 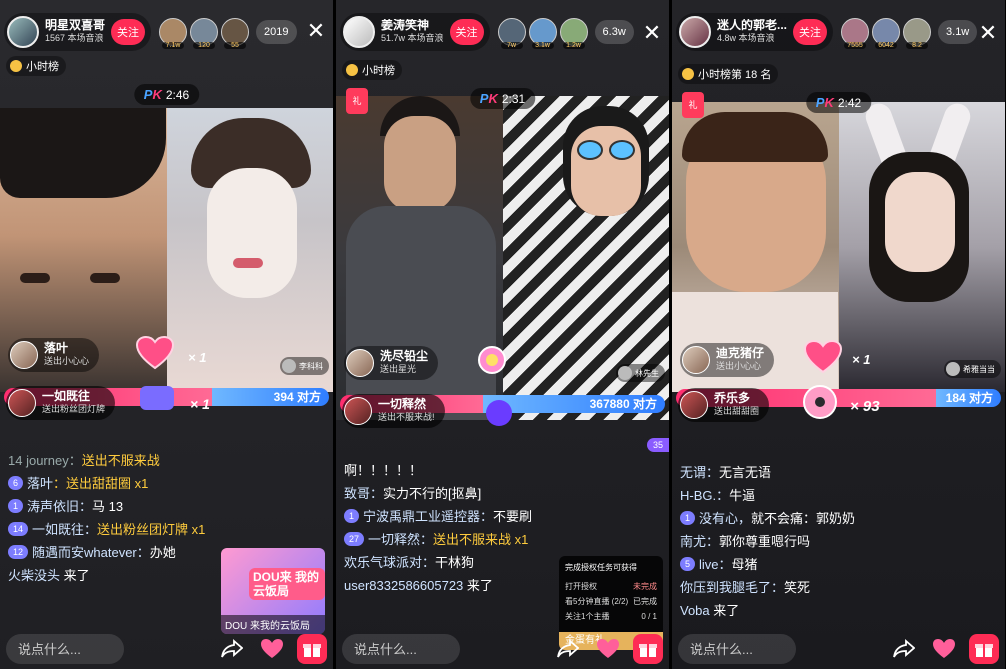 I want to click on pk-score-right: 394 对方, so click(x=270, y=397).